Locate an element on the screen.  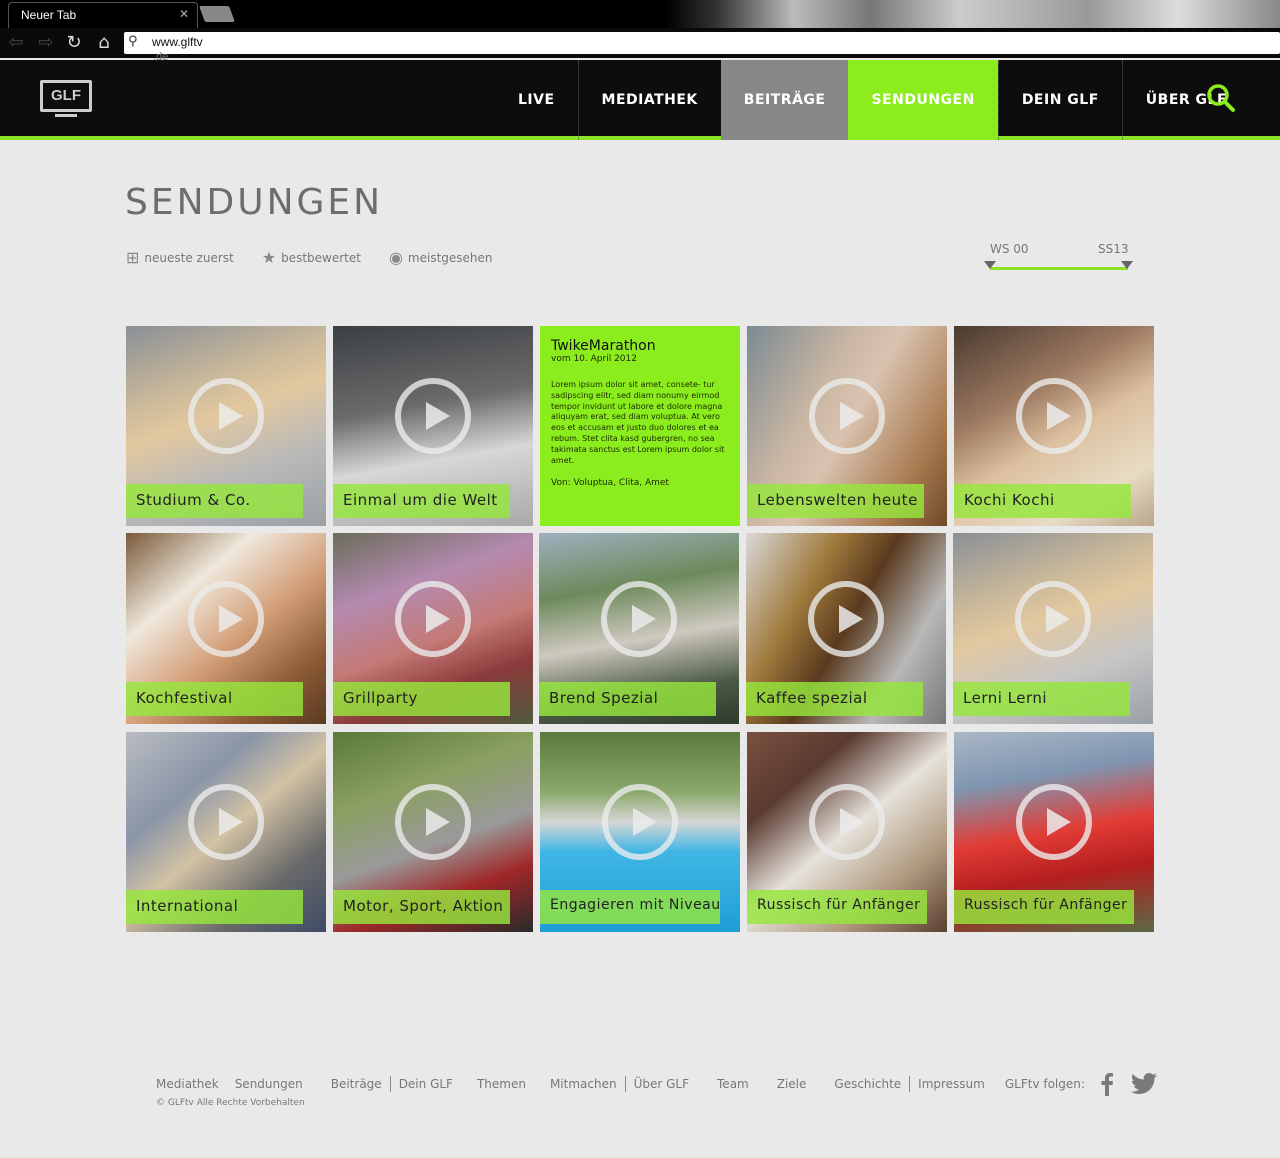
reload-icon: ↻ is located at coordinates (74, 43).